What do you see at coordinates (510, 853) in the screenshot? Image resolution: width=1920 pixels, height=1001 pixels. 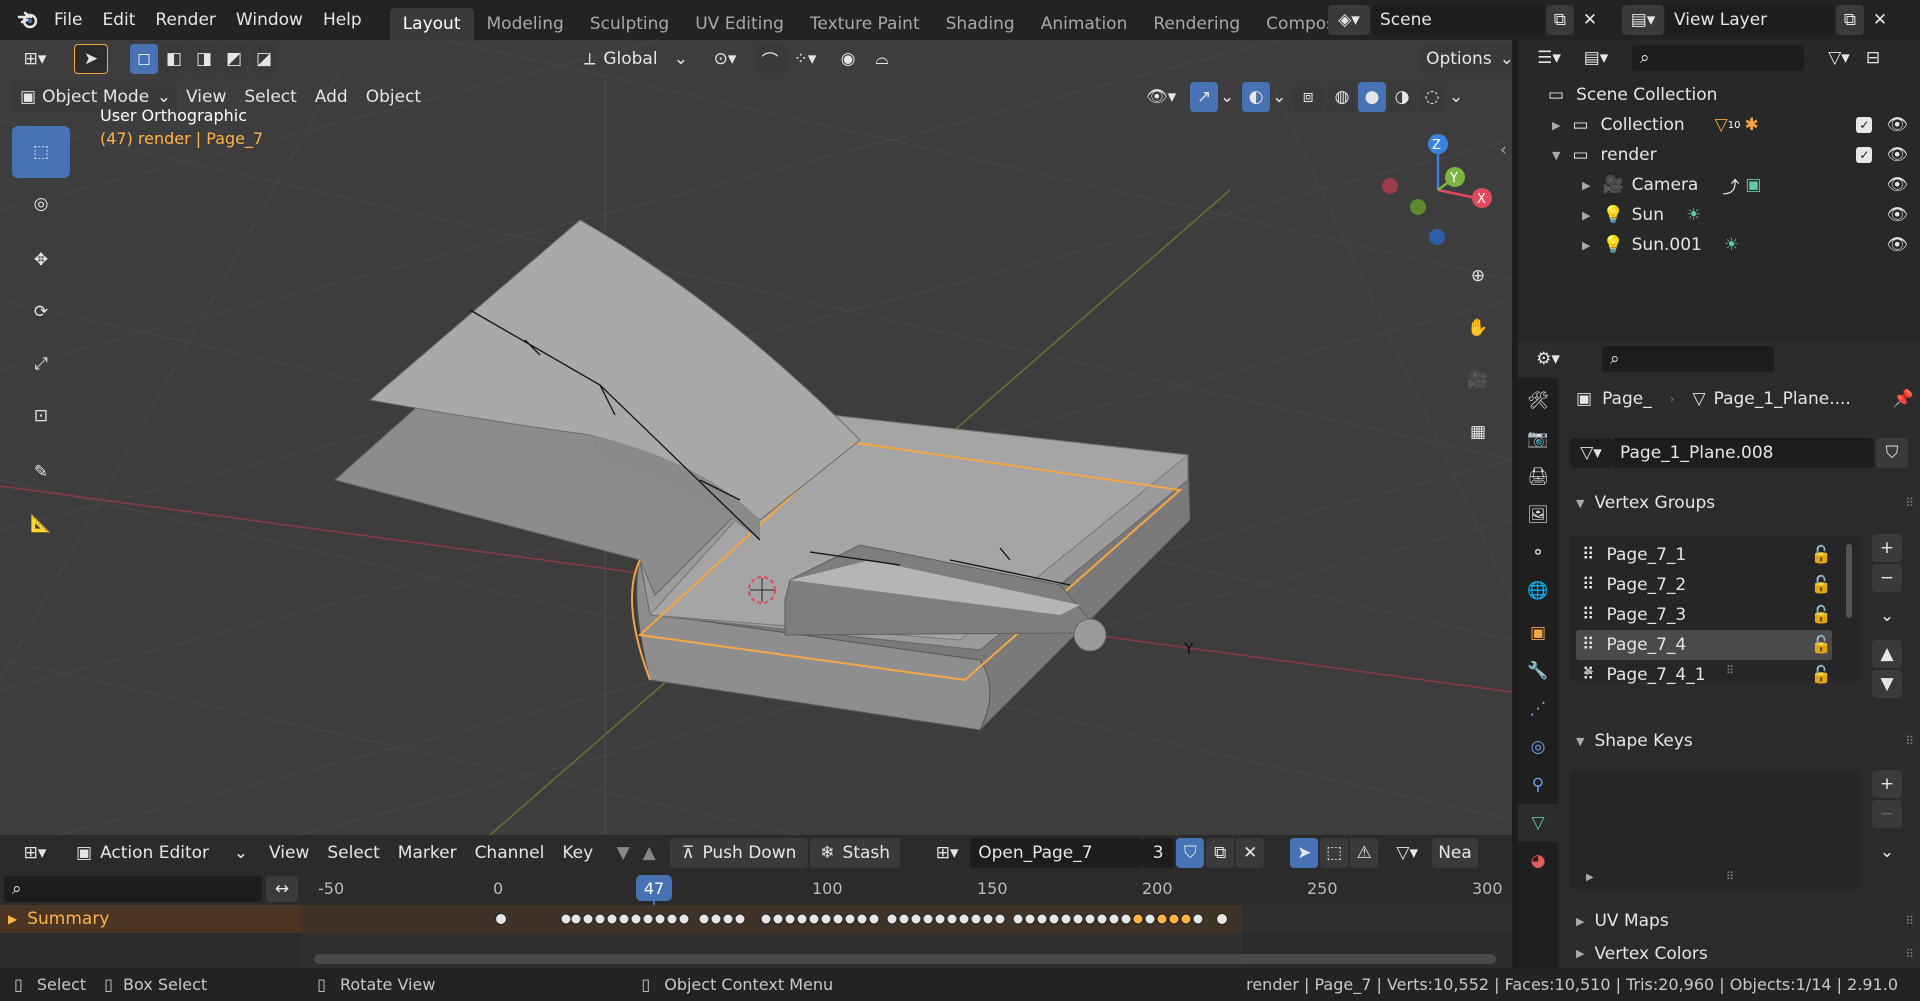 I see `menu-channel: Channel` at bounding box center [510, 853].